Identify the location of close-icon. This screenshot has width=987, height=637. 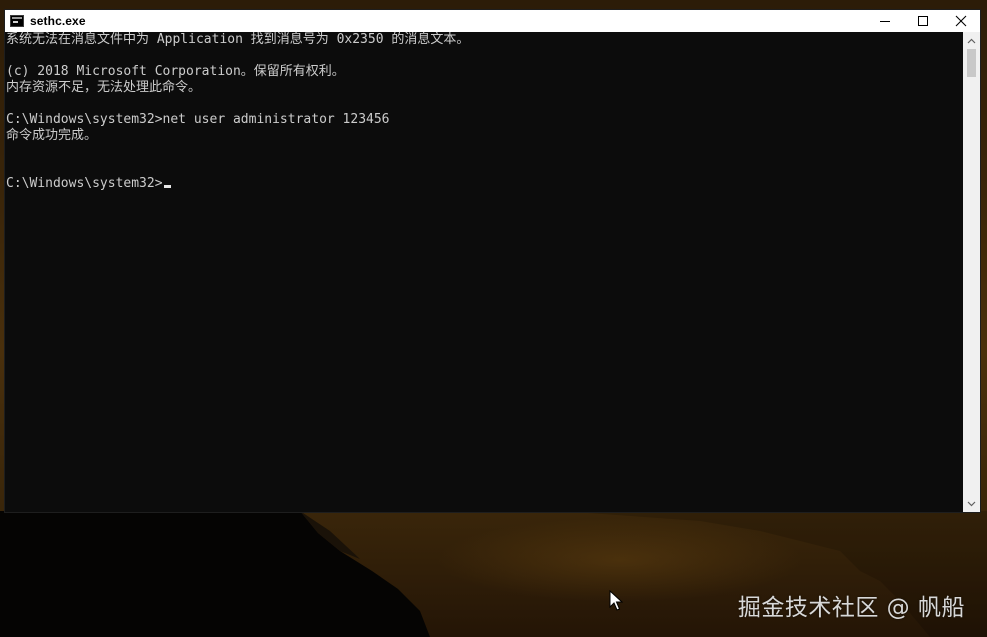
(961, 21).